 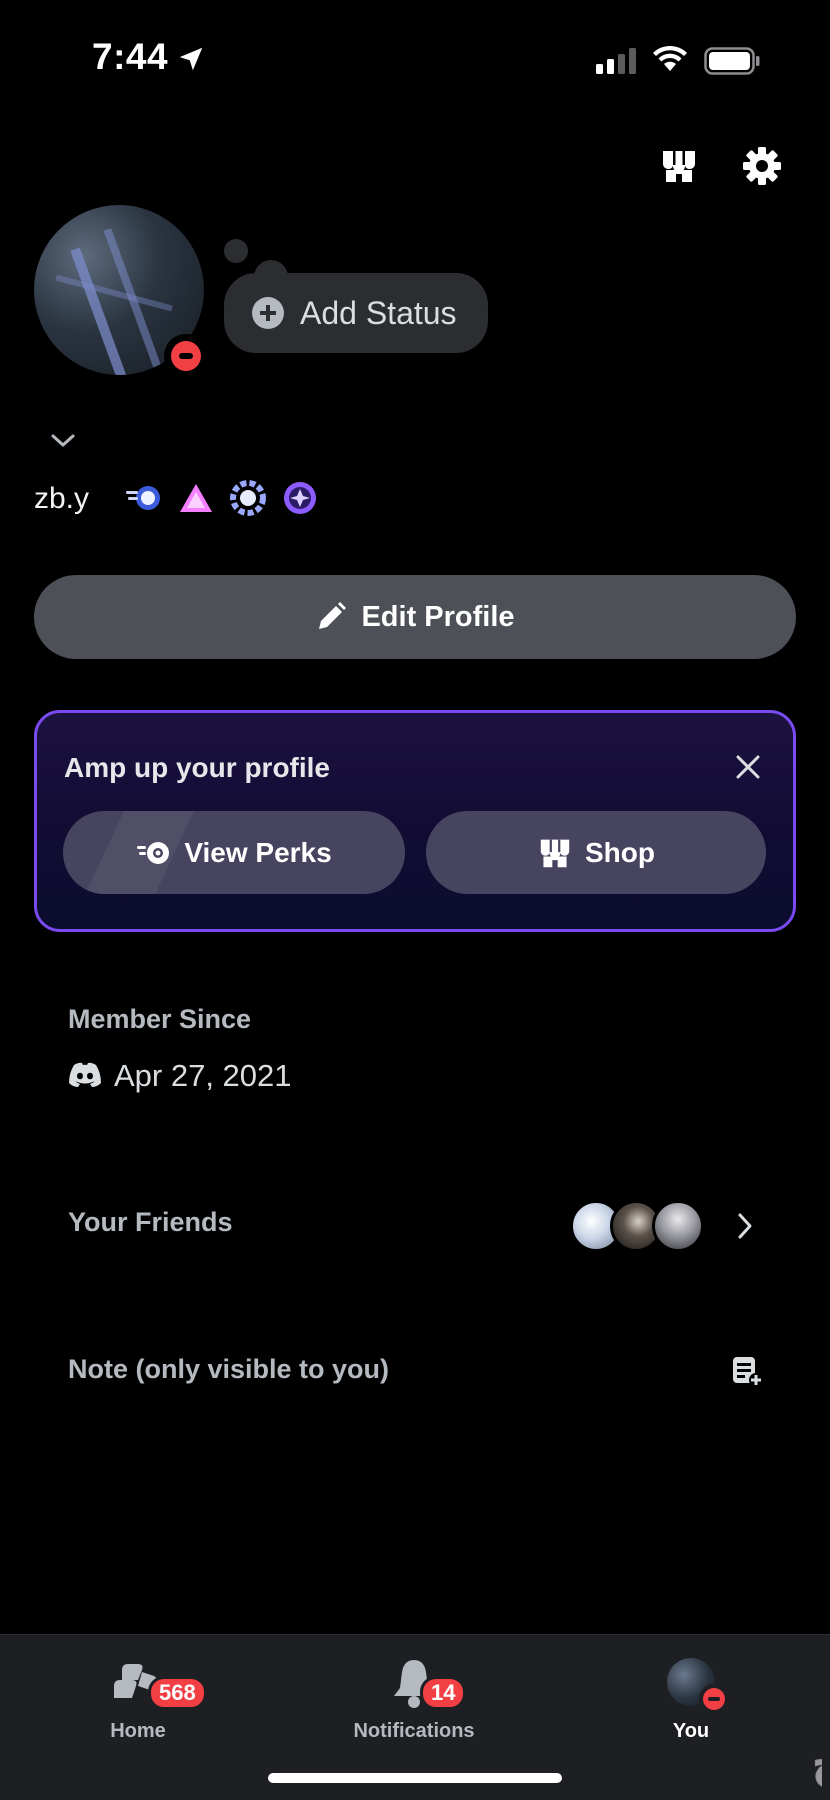 I want to click on friend-avatar, so click(x=678, y=1226).